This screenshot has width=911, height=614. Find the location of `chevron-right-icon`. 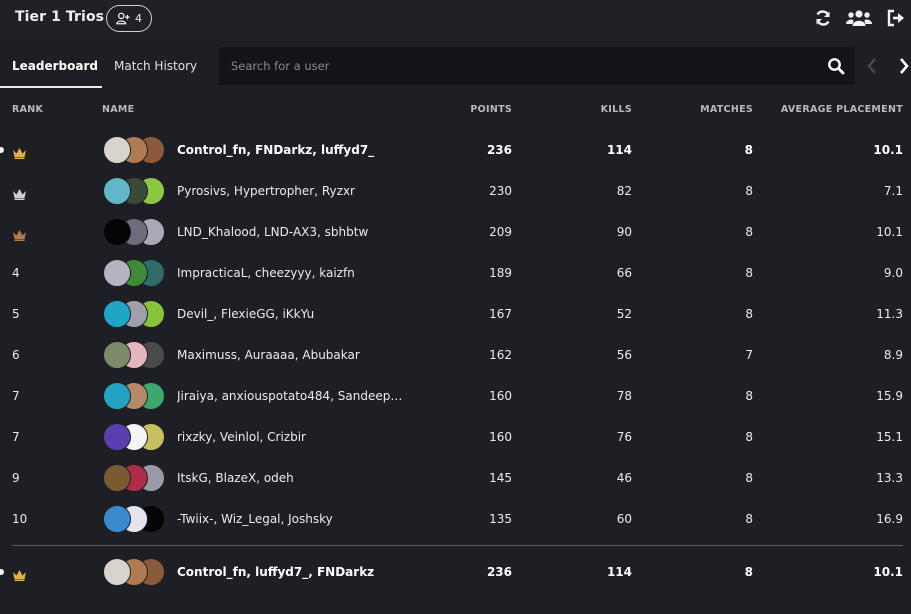

chevron-right-icon is located at coordinates (904, 66).